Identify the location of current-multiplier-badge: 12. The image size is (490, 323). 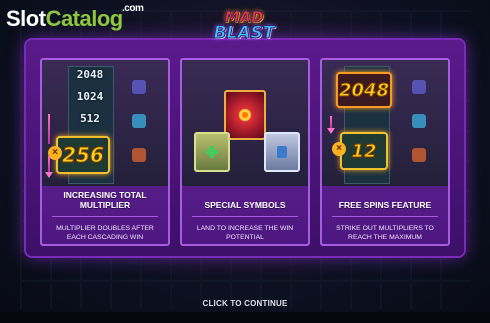
(364, 151).